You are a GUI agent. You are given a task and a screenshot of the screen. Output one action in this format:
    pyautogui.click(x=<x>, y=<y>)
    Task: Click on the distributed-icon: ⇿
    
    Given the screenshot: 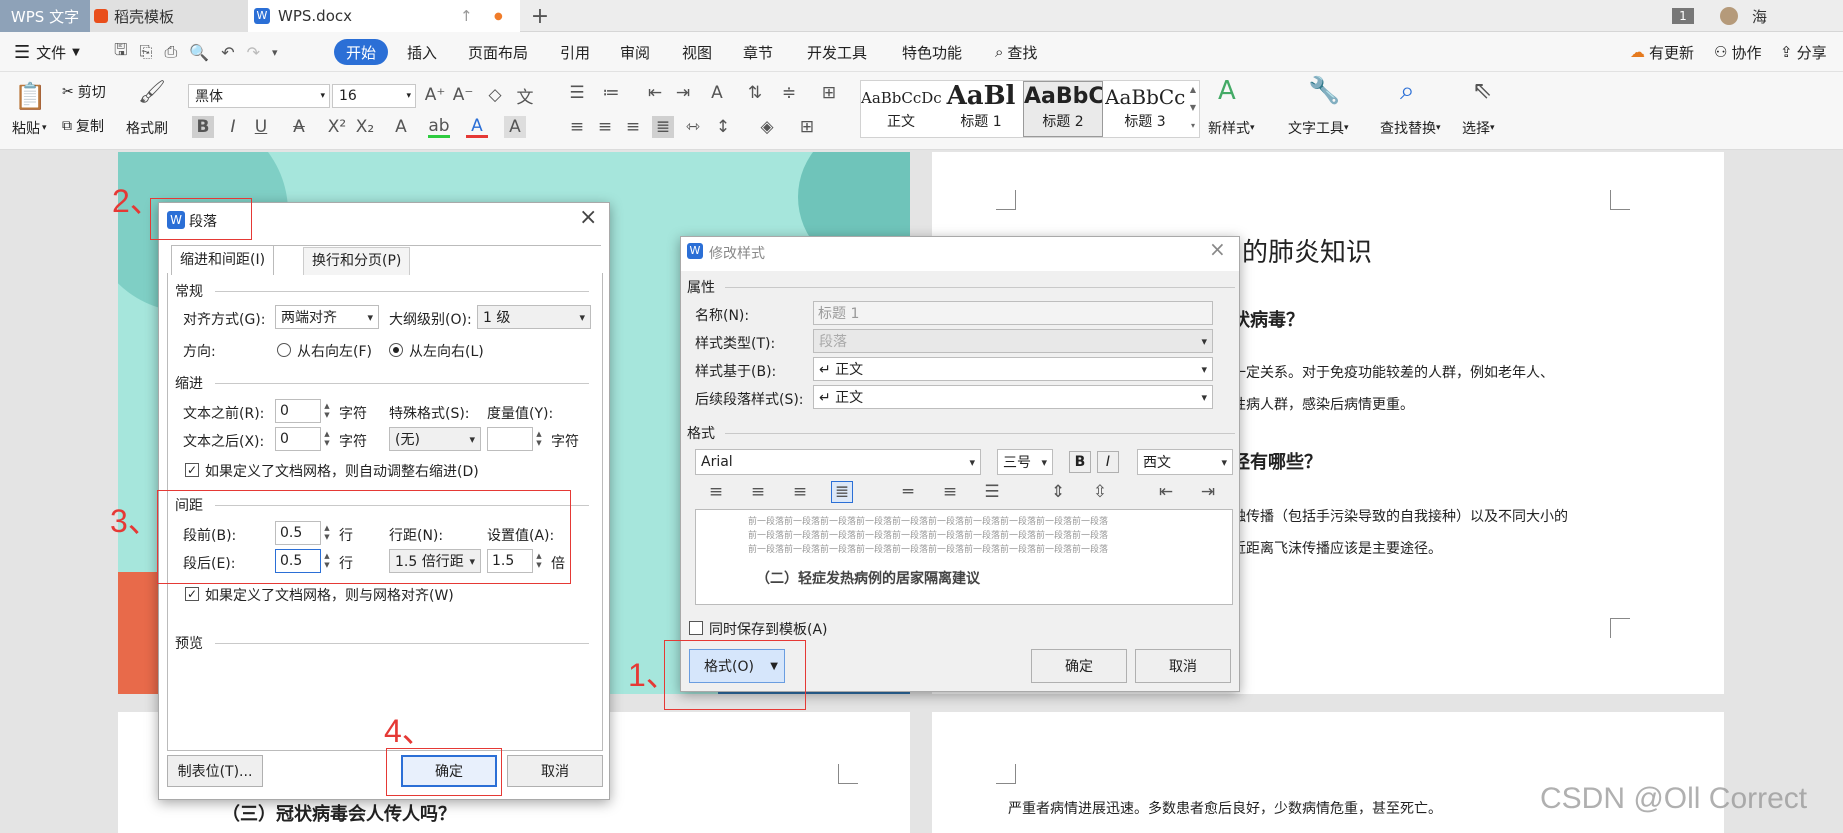 What is the action you would take?
    pyautogui.click(x=693, y=127)
    